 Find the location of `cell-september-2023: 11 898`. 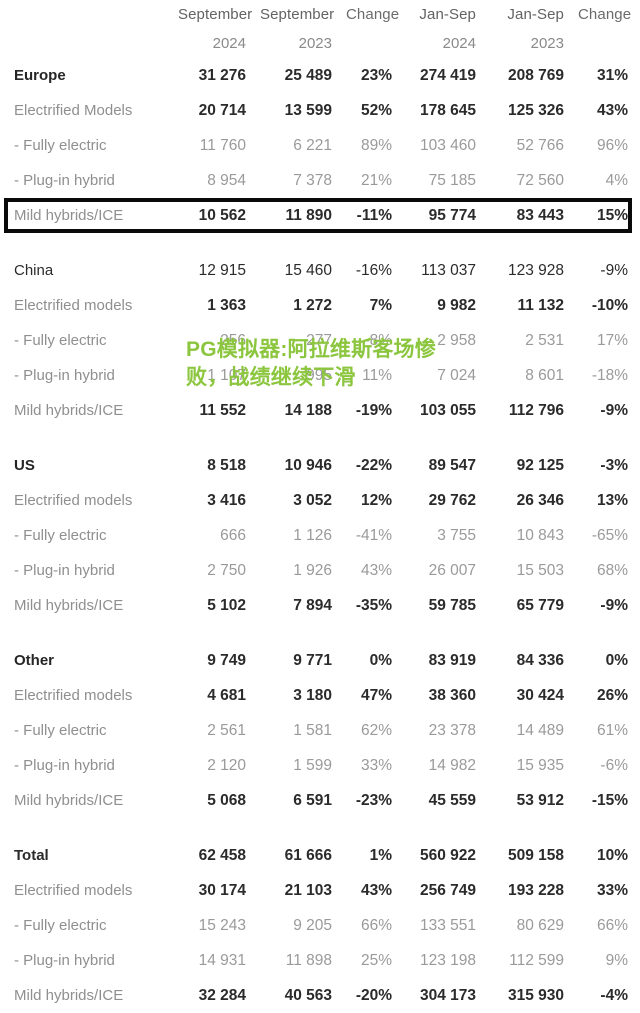

cell-september-2023: 11 898 is located at coordinates (308, 960).